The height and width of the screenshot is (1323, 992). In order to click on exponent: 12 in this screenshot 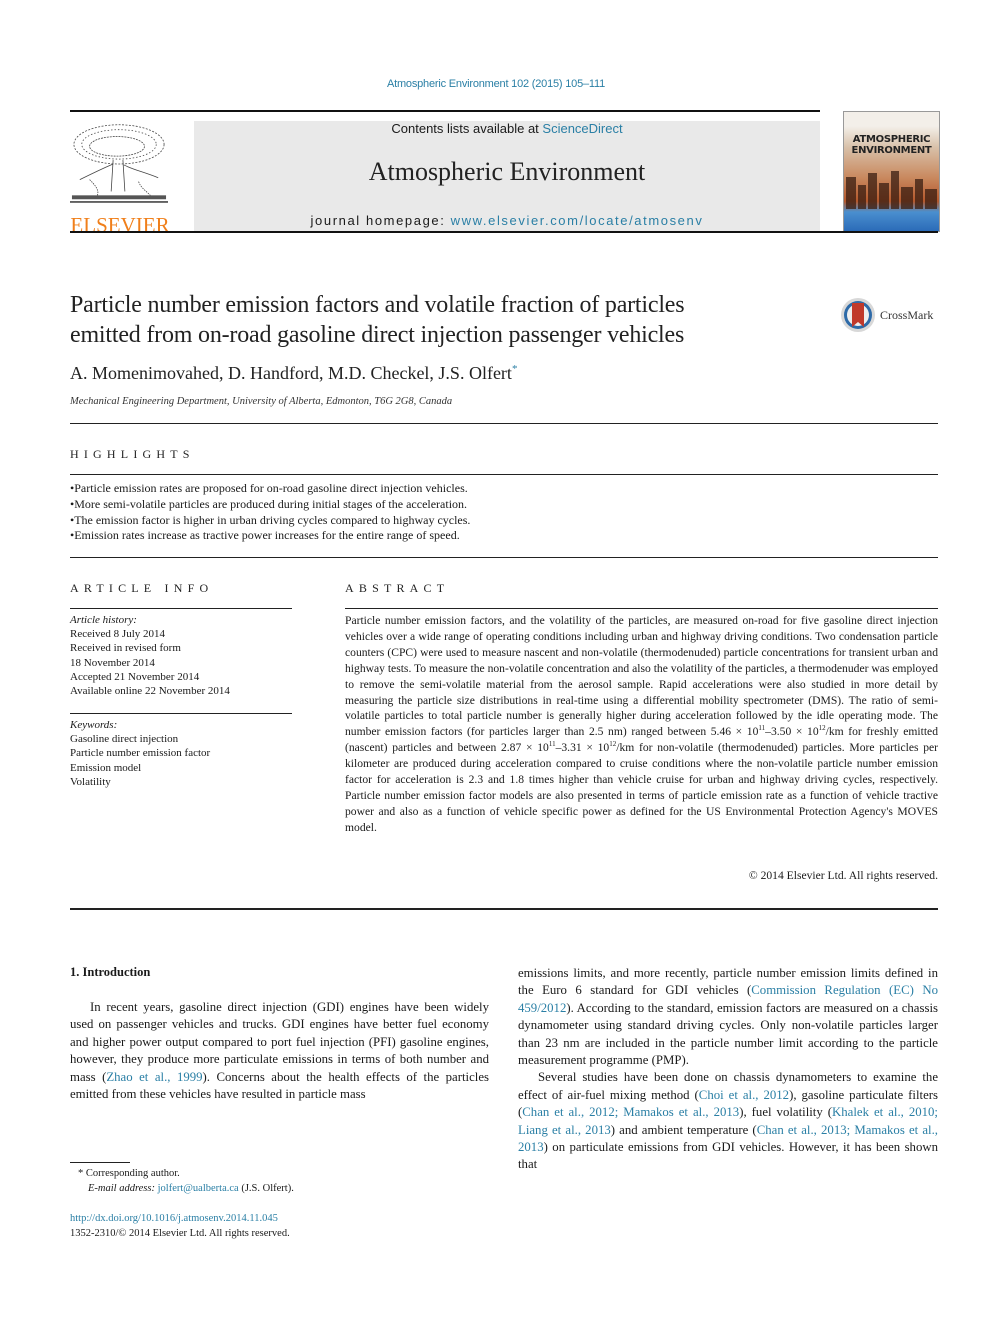, I will do `click(822, 728)`.